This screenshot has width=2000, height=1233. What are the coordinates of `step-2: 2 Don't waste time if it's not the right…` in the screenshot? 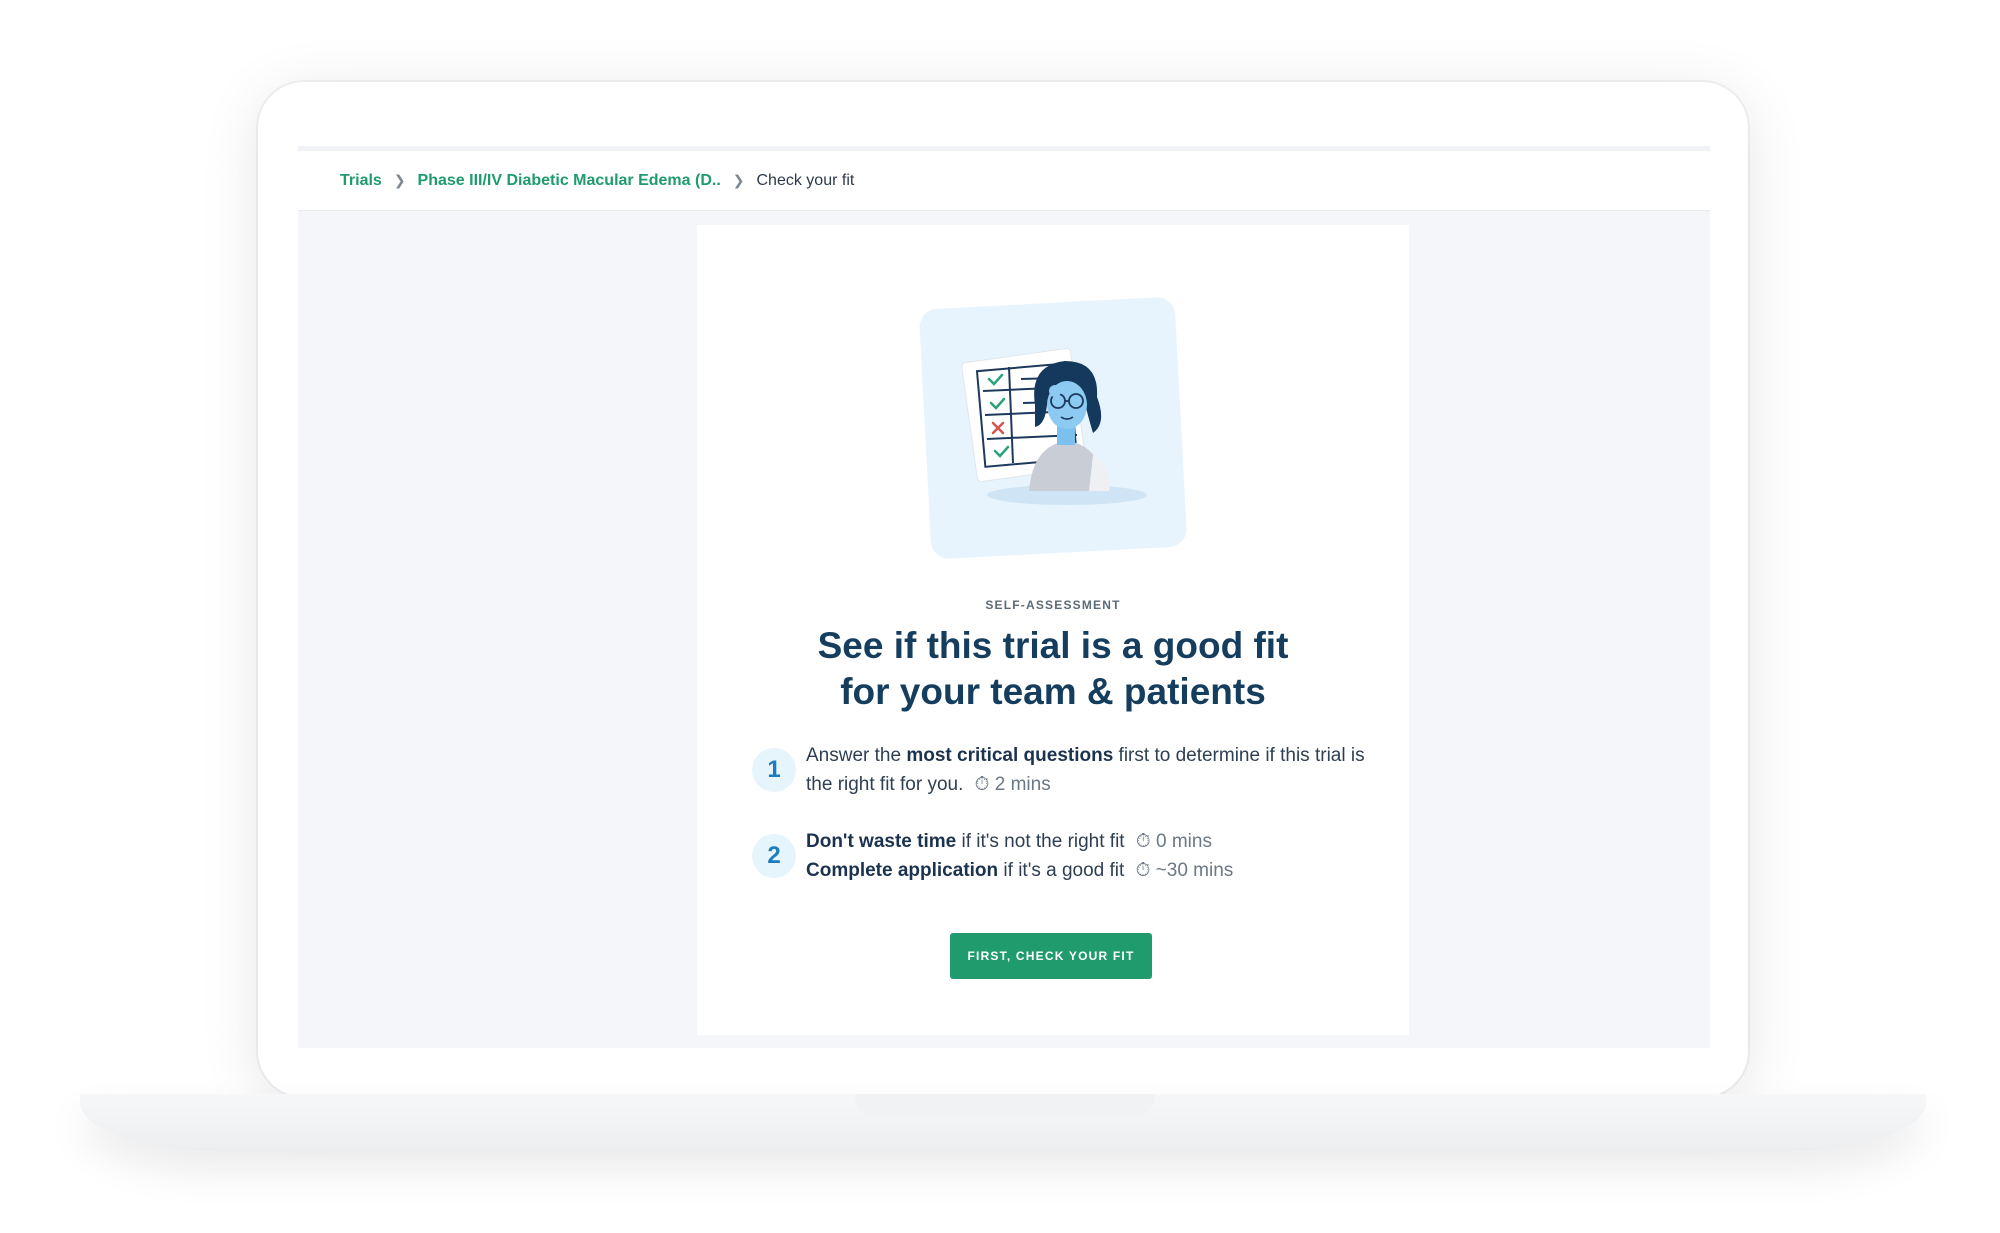 It's located at (1062, 856).